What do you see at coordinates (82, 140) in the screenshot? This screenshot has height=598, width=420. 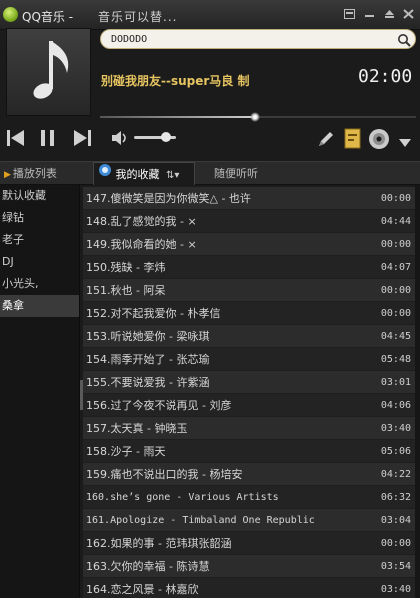 I see `next-button` at bounding box center [82, 140].